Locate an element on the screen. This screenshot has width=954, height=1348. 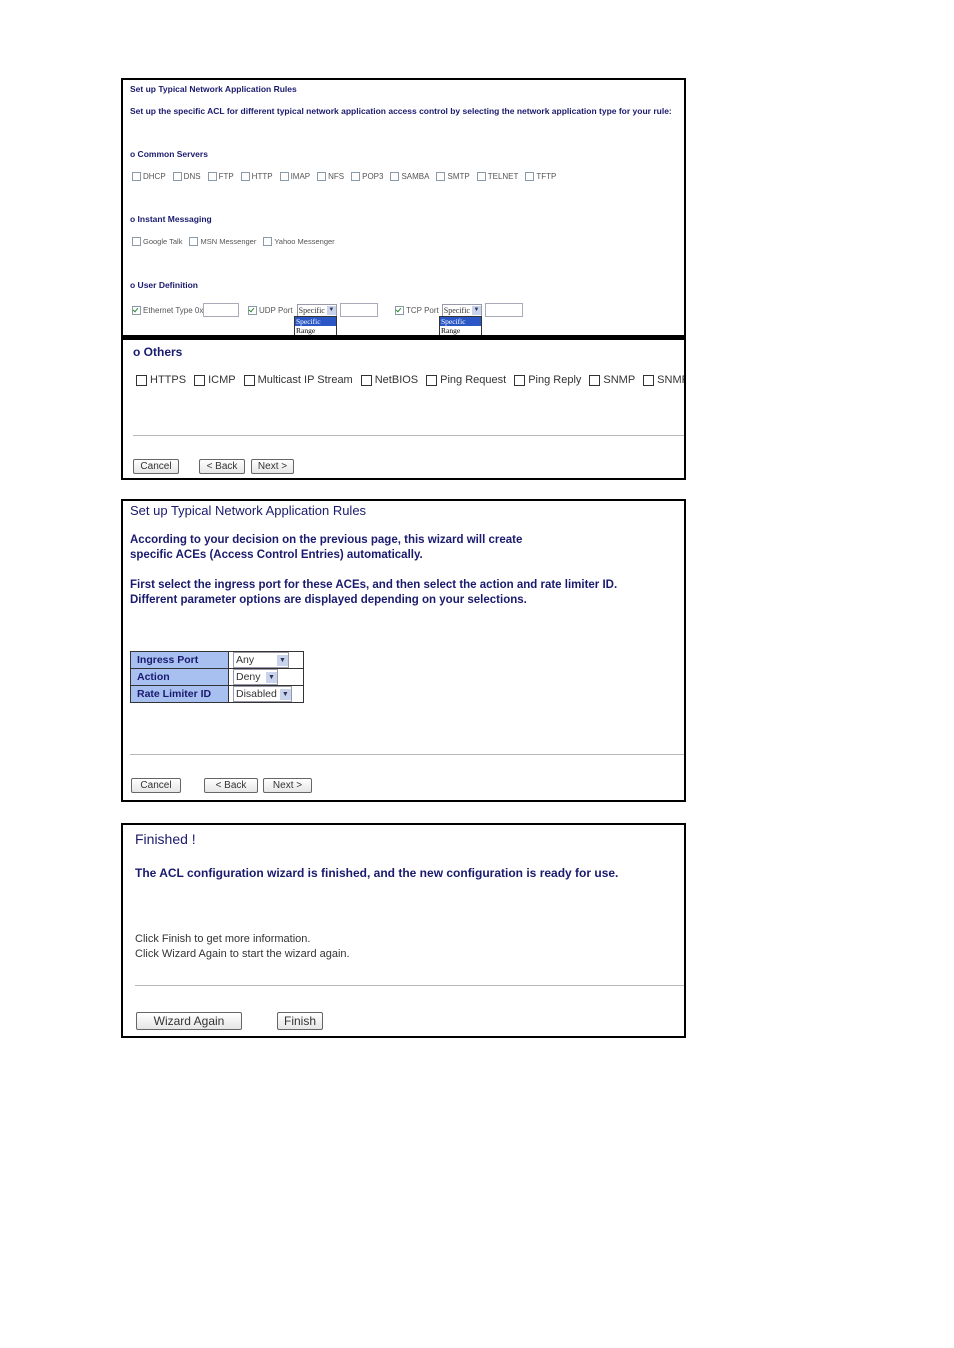
tcp-port-input is located at coordinates (503, 310).